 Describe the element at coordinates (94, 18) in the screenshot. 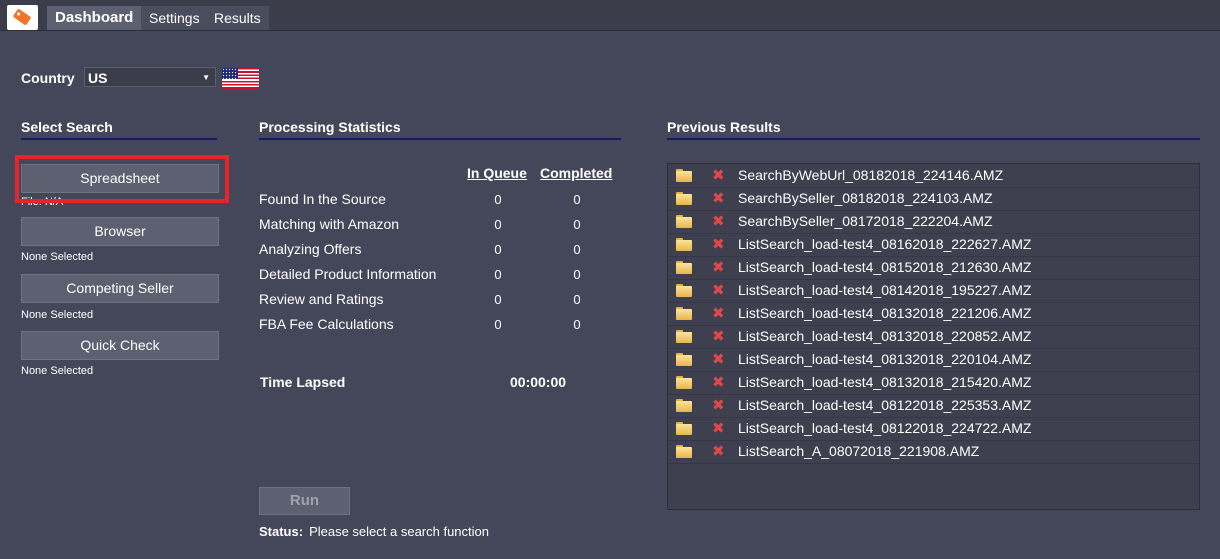

I see `tab-dashboard: Dashboard` at that location.